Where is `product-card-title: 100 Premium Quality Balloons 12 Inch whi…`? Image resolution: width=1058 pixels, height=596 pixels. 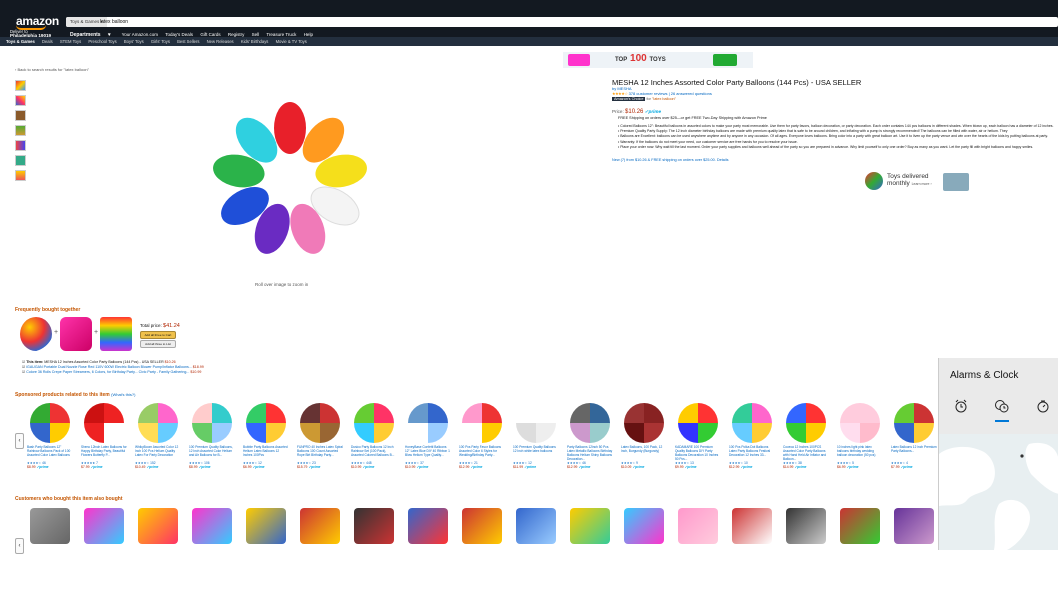 product-card-title: 100 Premium Quality Balloons 12 Inch whi… is located at coordinates (536, 453).